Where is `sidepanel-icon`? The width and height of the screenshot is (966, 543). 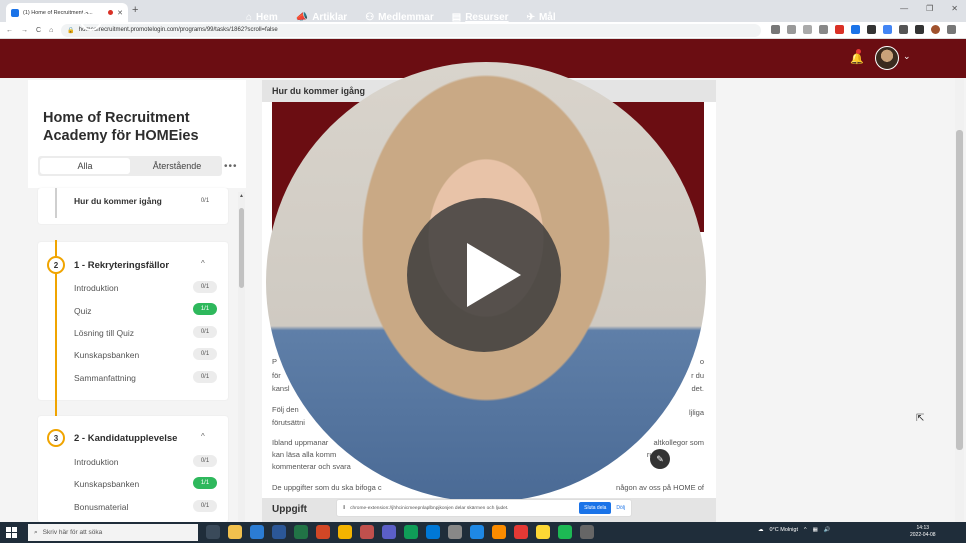
sidepanel-icon is located at coordinates (919, 29).